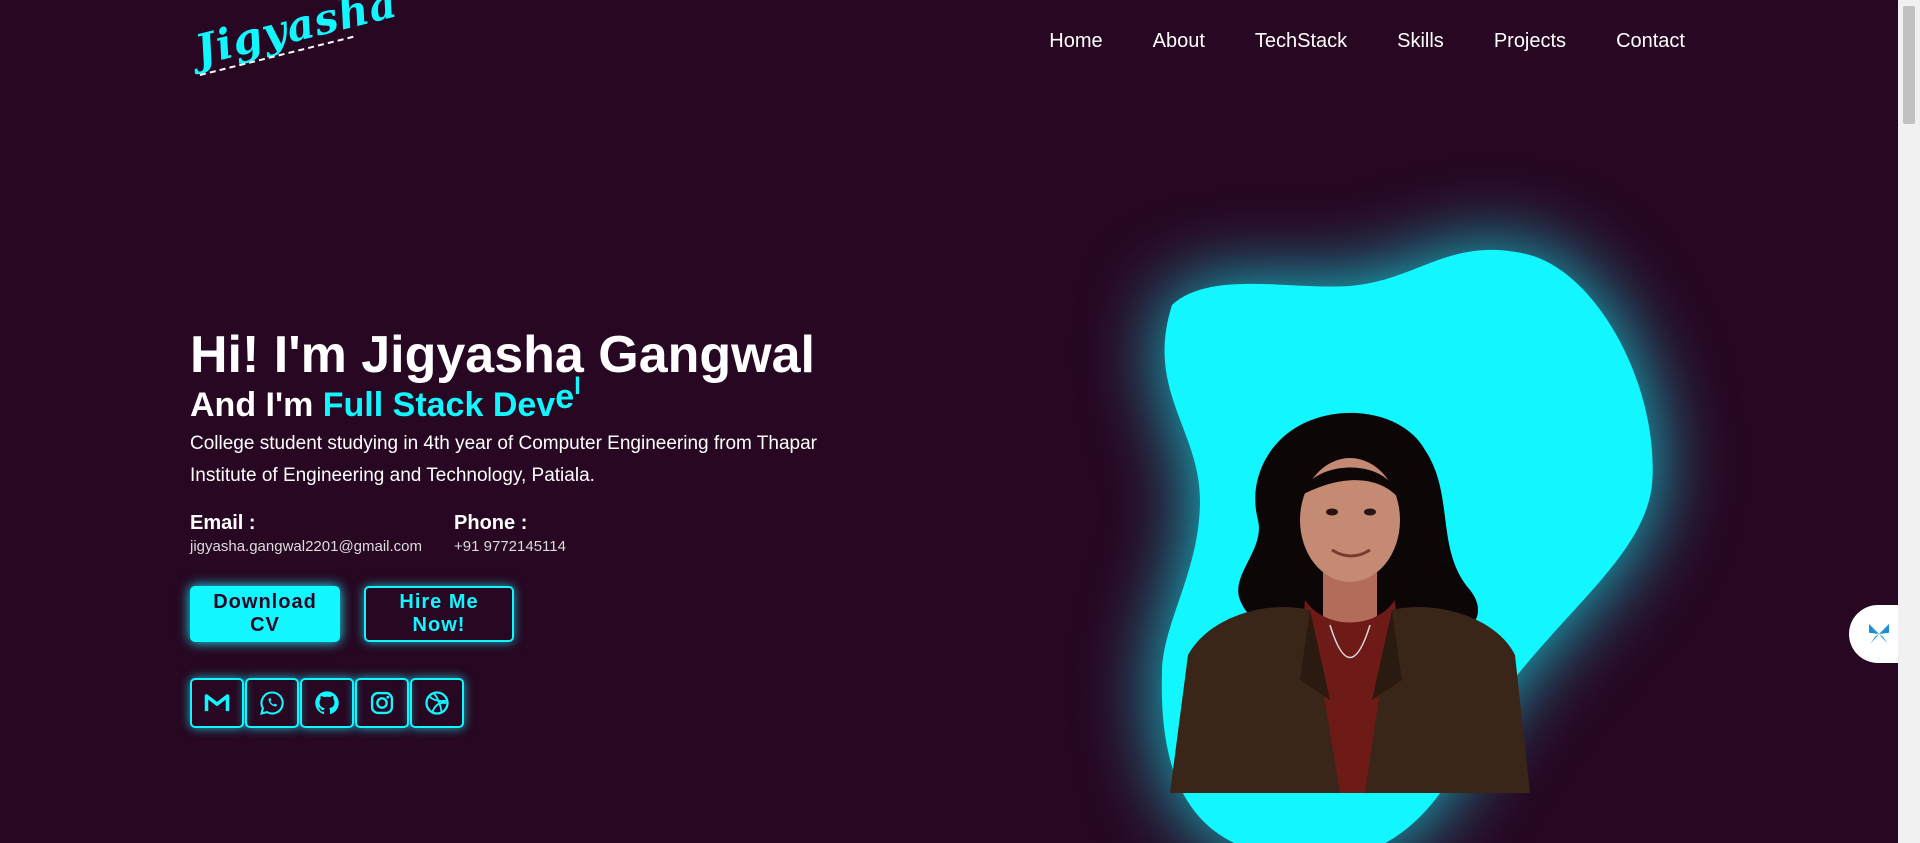  What do you see at coordinates (306, 534) in the screenshot?
I see `email-block: Email : jigyasha.gangwal2201@gmail.com` at bounding box center [306, 534].